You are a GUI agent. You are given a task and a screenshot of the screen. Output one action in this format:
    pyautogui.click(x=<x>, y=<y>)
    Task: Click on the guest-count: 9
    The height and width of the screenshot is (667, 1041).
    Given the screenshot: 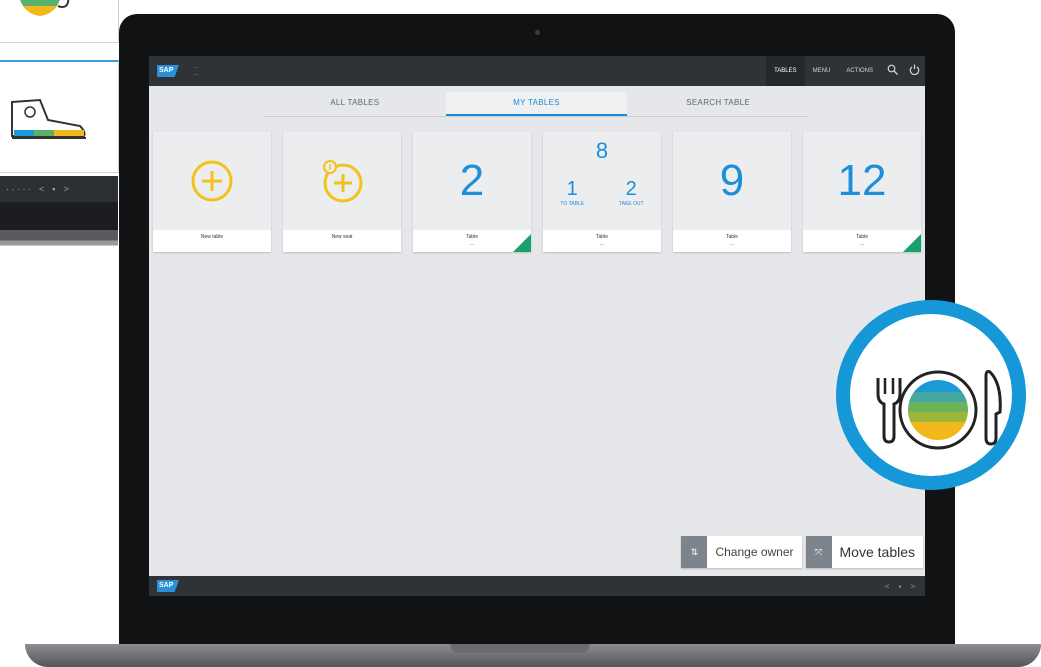 What is the action you would take?
    pyautogui.click(x=732, y=180)
    